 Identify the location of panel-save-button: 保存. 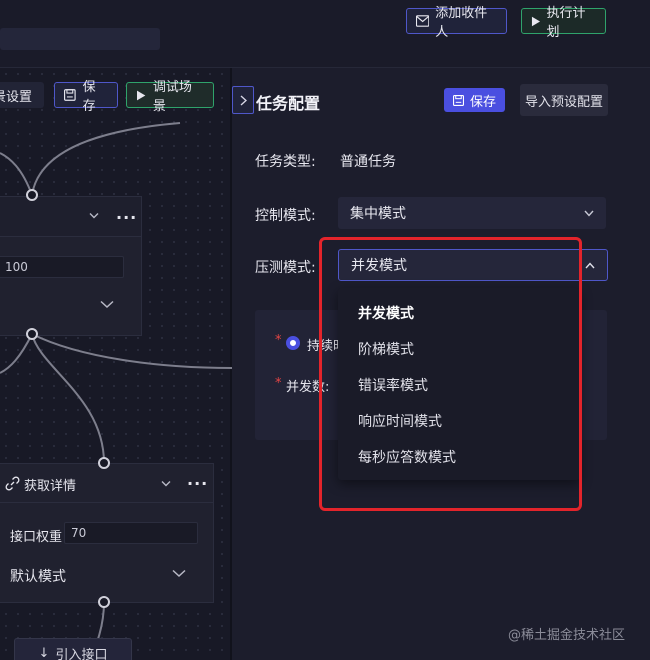
(474, 100).